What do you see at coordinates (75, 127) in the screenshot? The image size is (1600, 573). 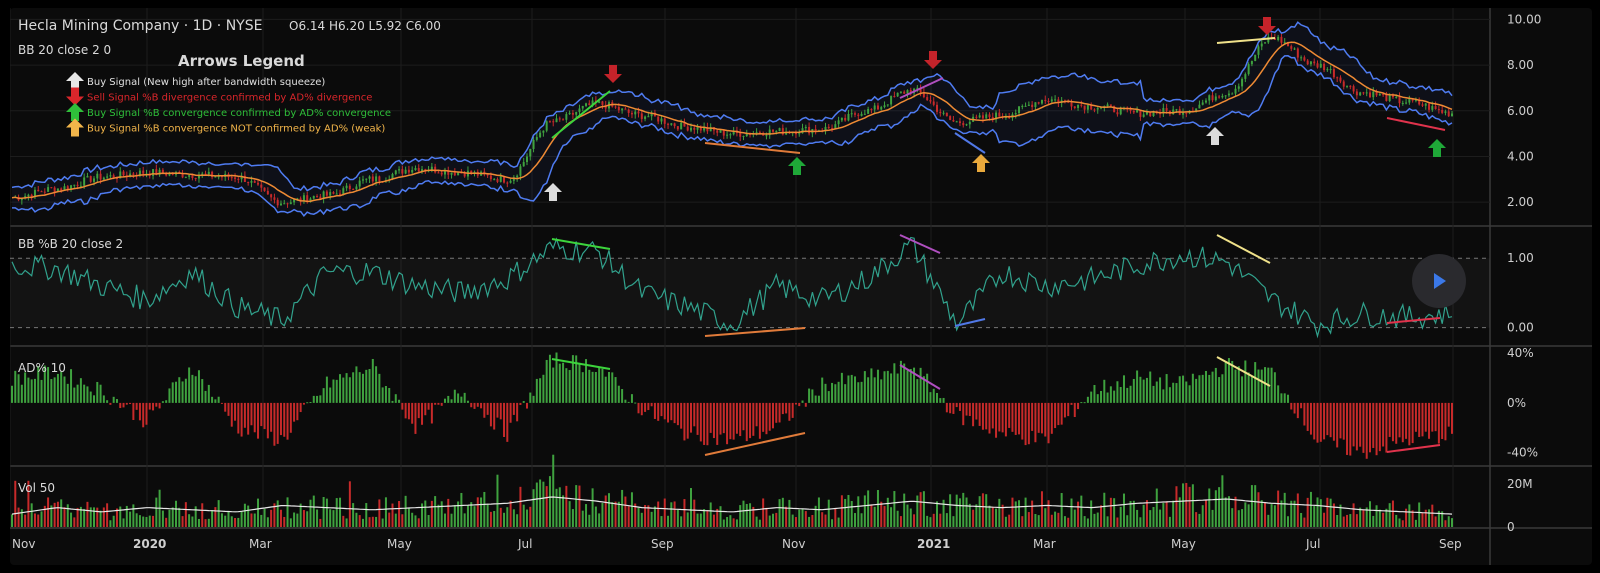 I see `legend-arrow-icon` at bounding box center [75, 127].